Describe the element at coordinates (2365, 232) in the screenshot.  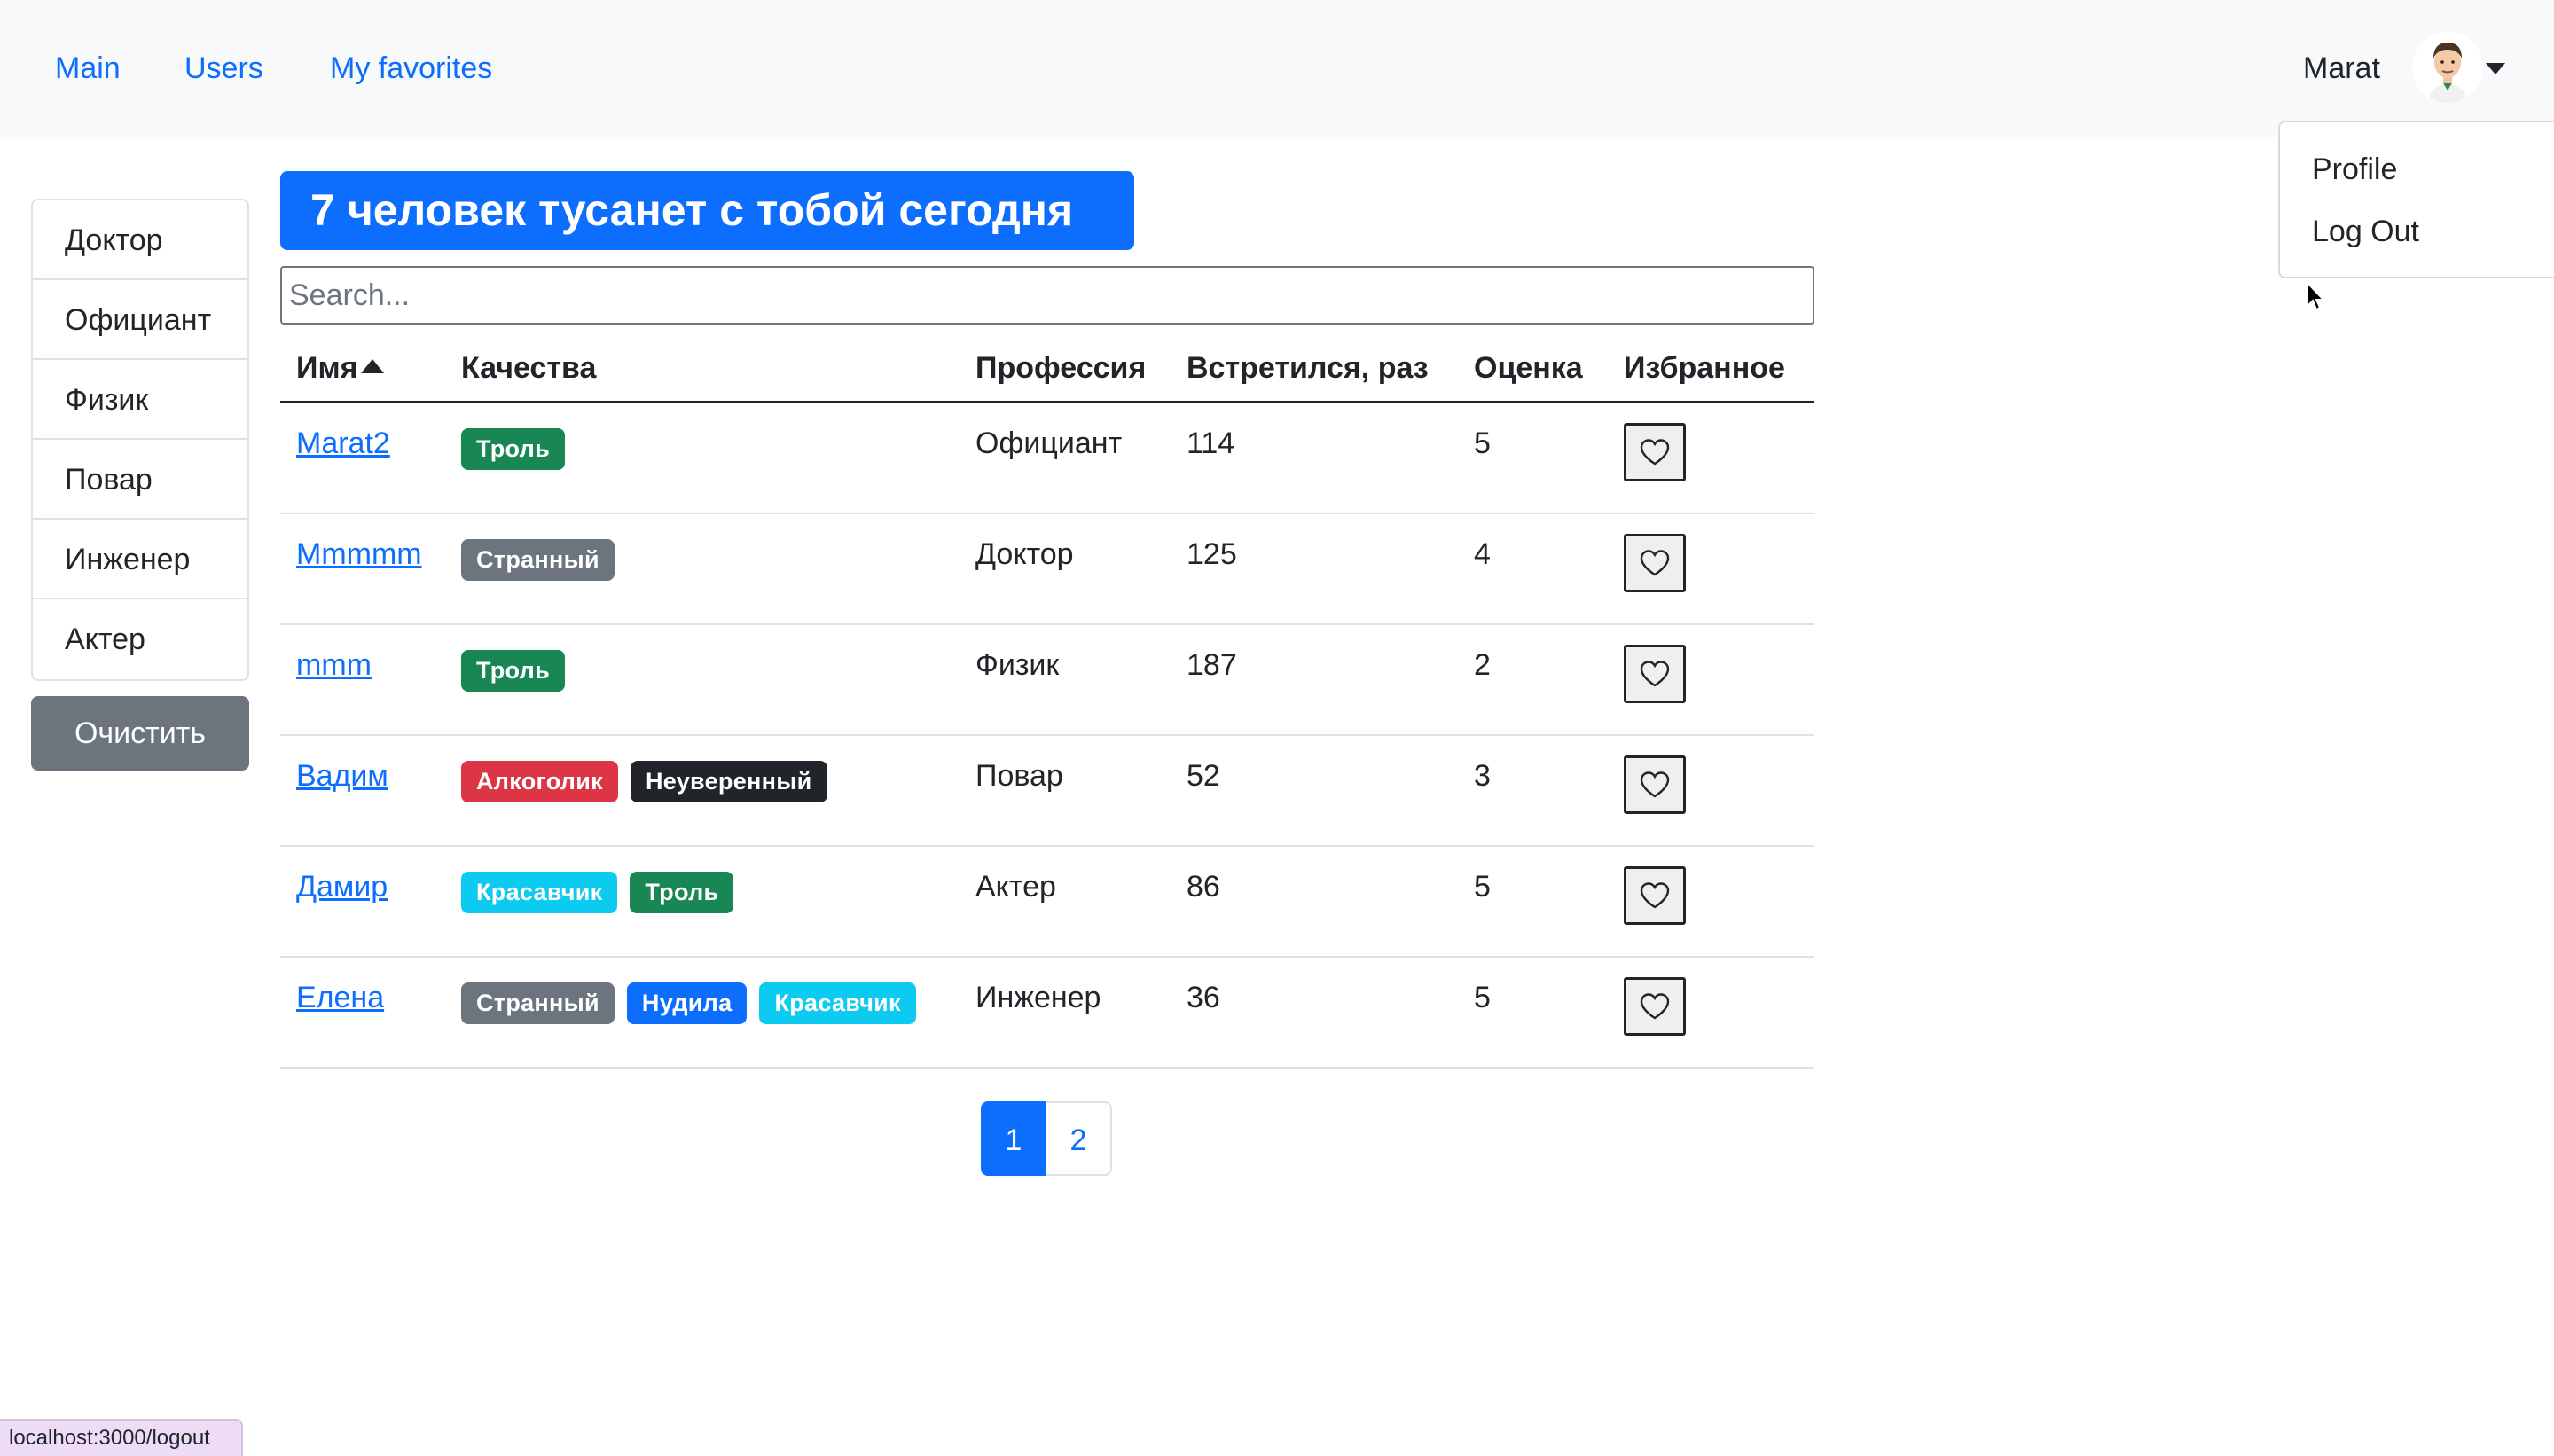
I see `dropdown-item-logout: Log Out` at that location.